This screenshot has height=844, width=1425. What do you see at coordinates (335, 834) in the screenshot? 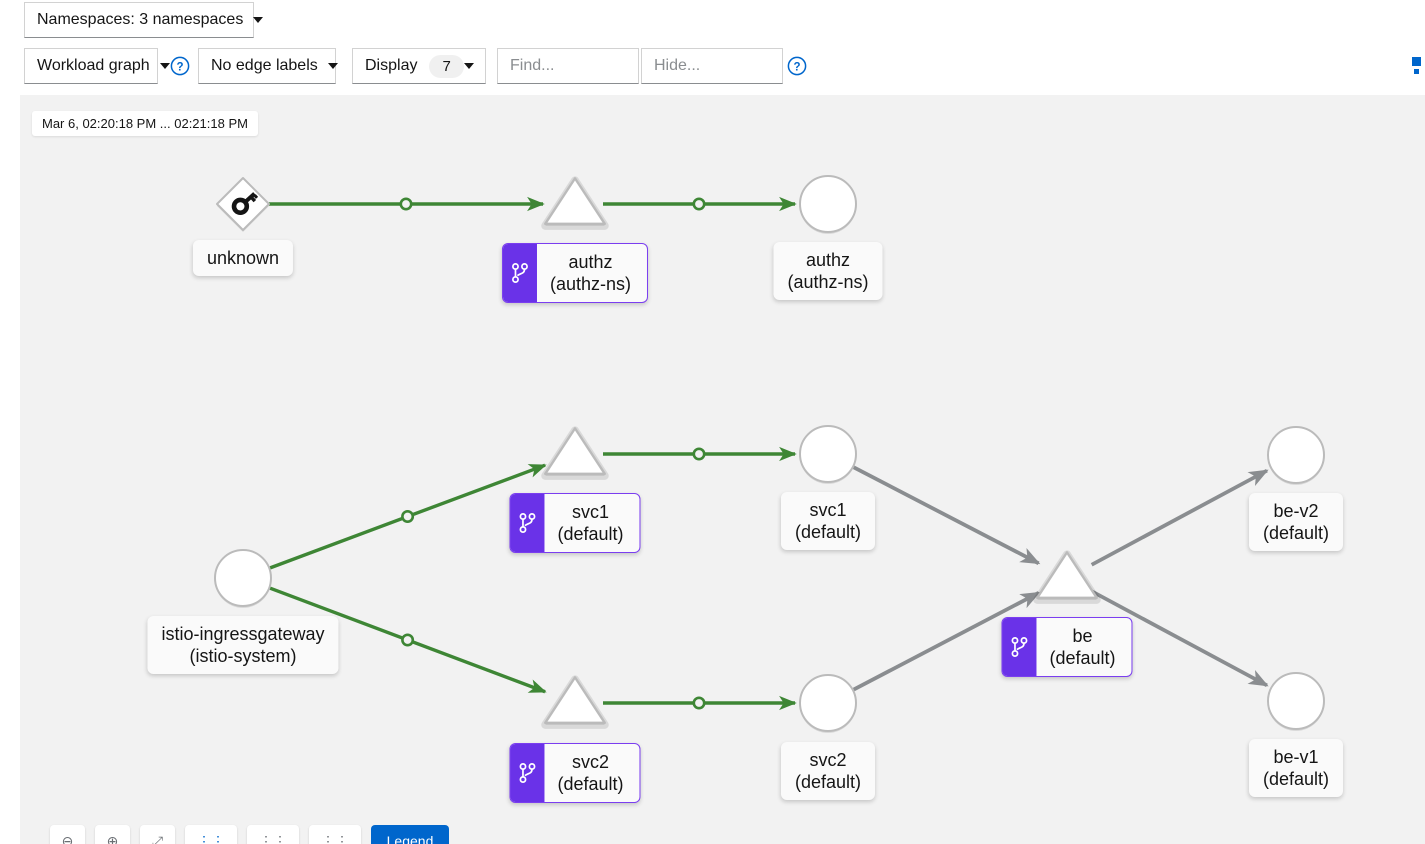
I see `layout-3-button: ⋮⋮` at bounding box center [335, 834].